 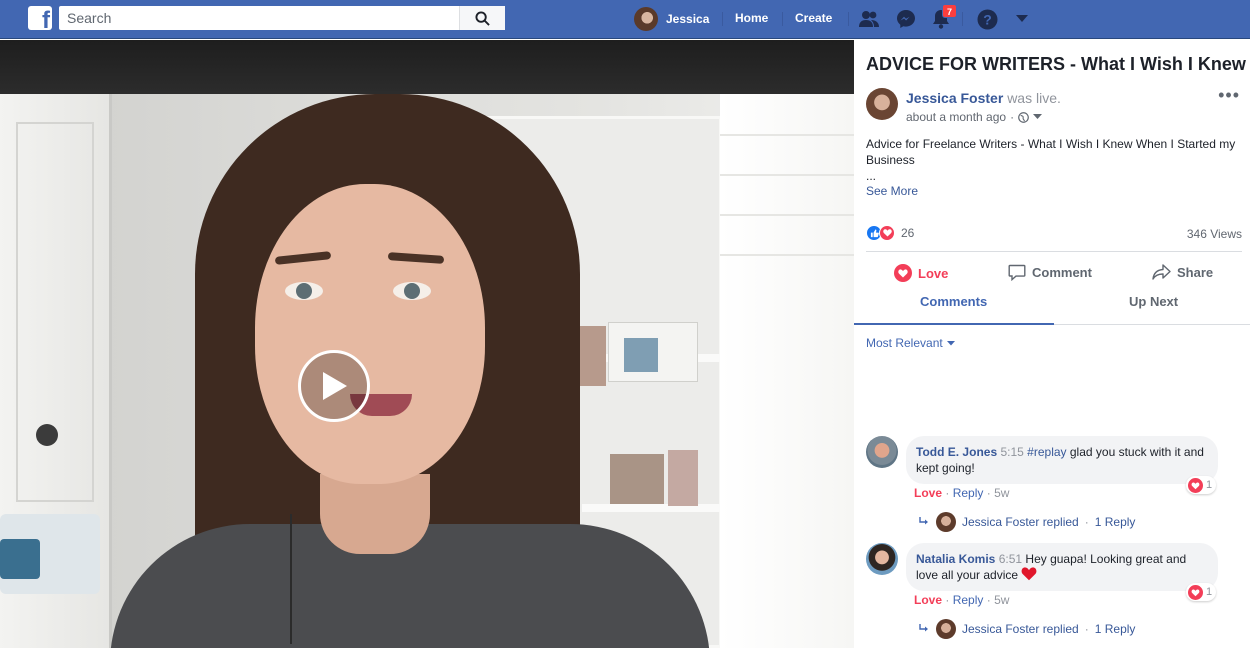 I want to click on profile-name: Jessica, so click(x=688, y=19).